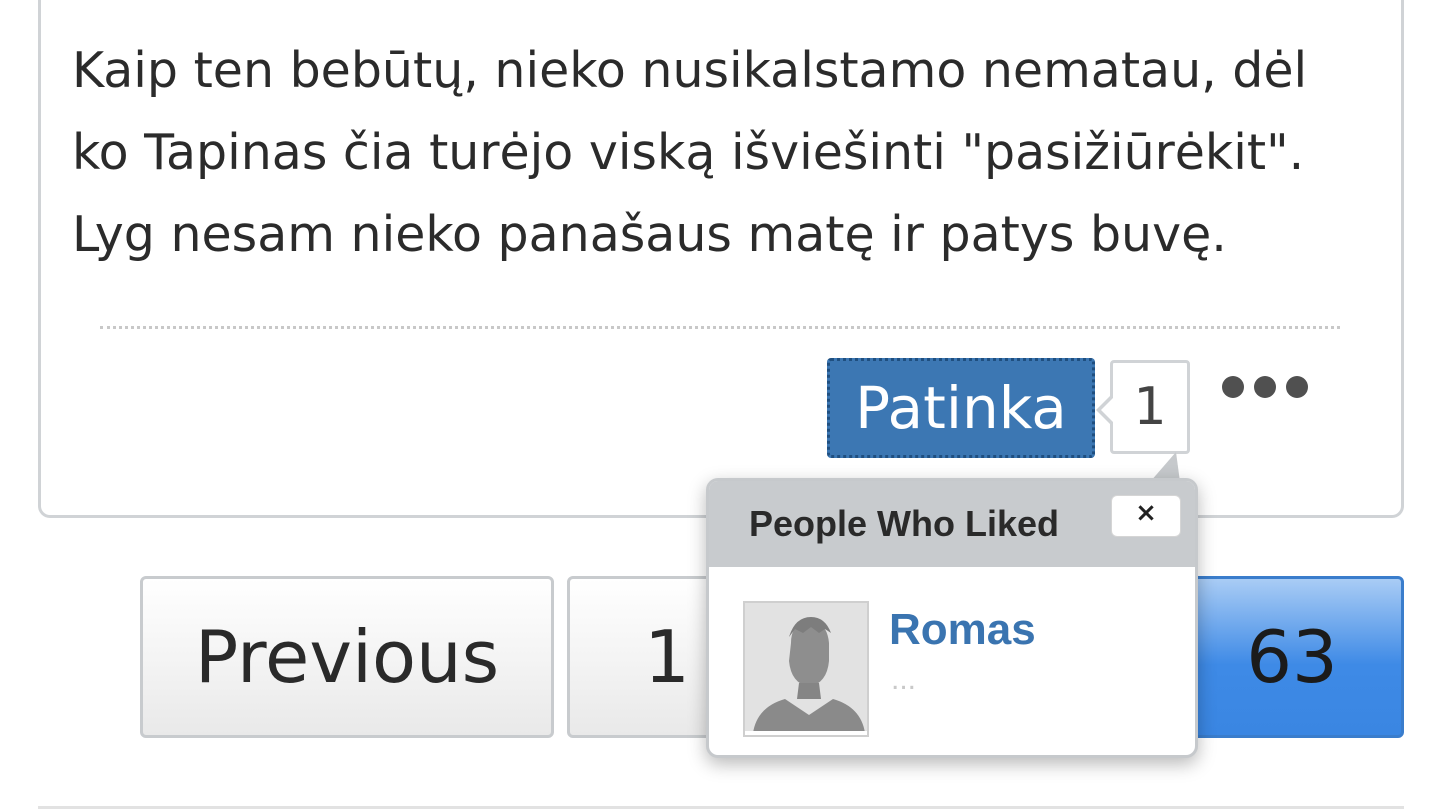 The image size is (1440, 810). Describe the element at coordinates (347, 657) in the screenshot. I see `previous-page-button: Previous` at that location.